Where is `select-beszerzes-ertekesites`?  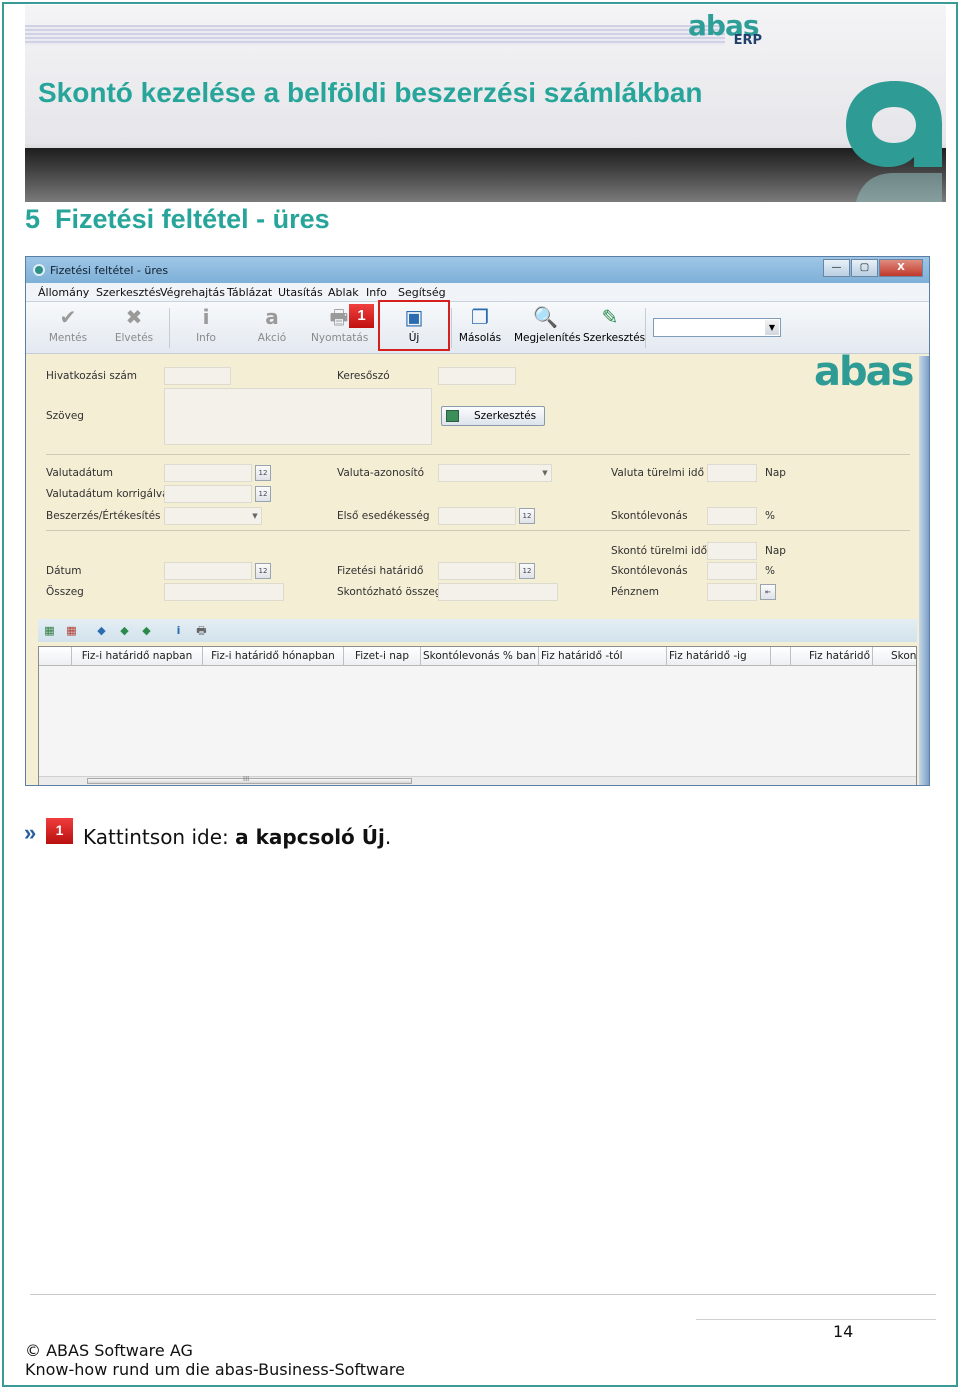 select-beszerzes-ertekesites is located at coordinates (213, 516).